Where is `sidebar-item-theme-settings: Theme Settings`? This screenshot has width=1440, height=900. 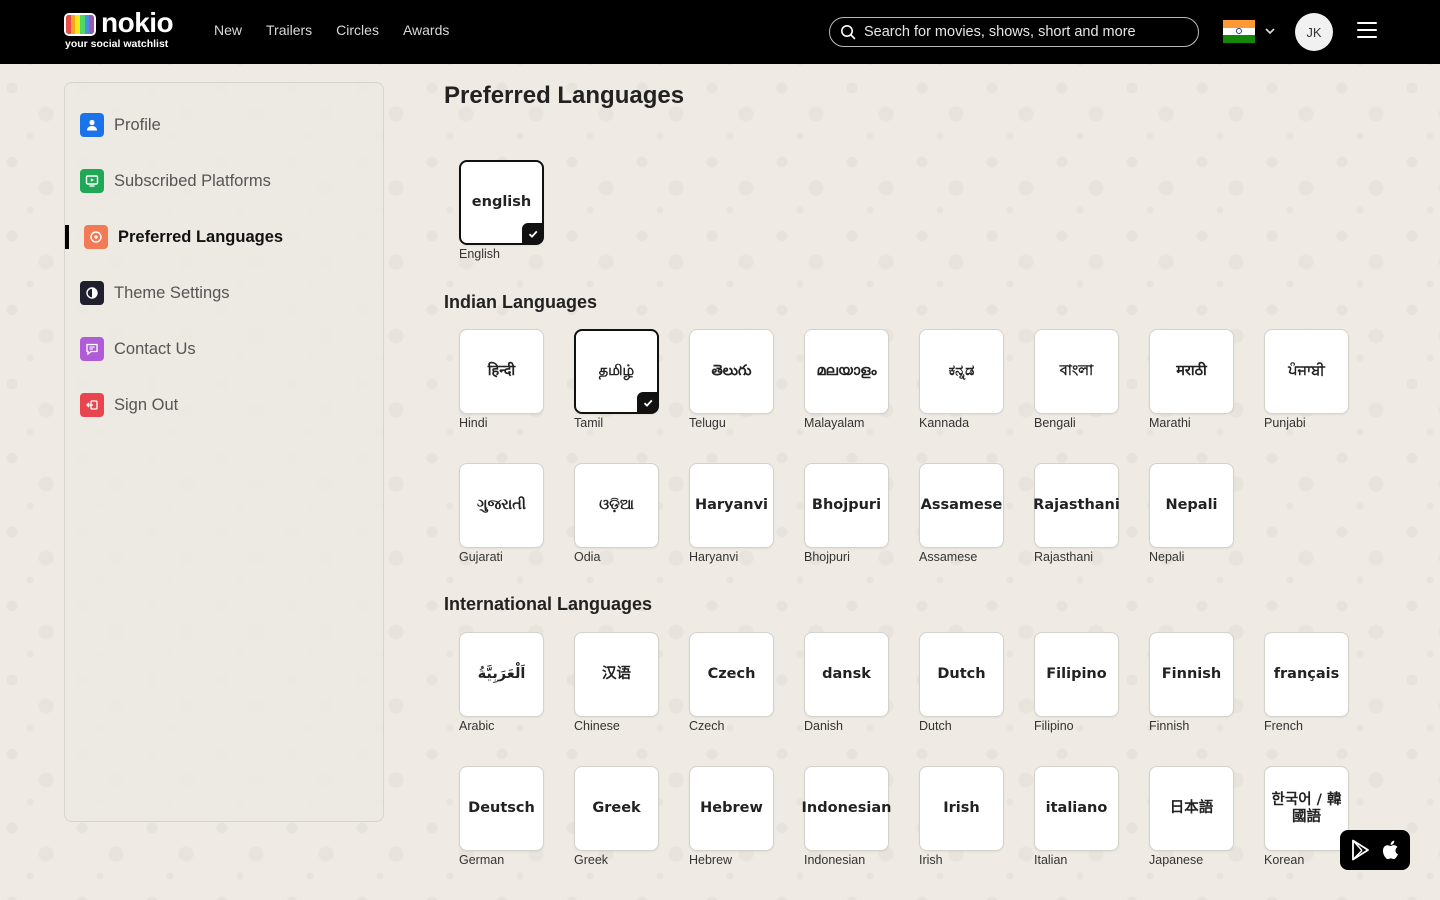 sidebar-item-theme-settings: Theme Settings is located at coordinates (224, 293).